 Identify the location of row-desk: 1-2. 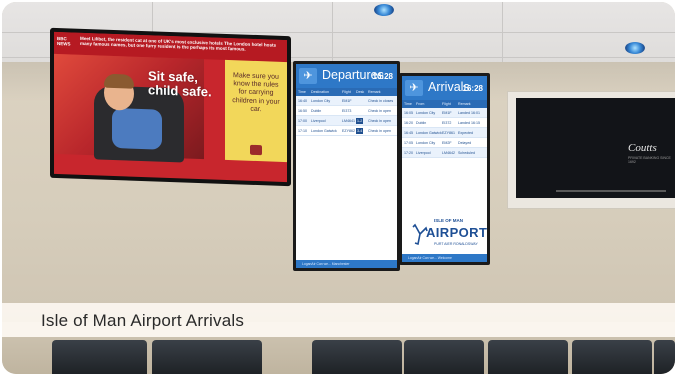
(360, 121).